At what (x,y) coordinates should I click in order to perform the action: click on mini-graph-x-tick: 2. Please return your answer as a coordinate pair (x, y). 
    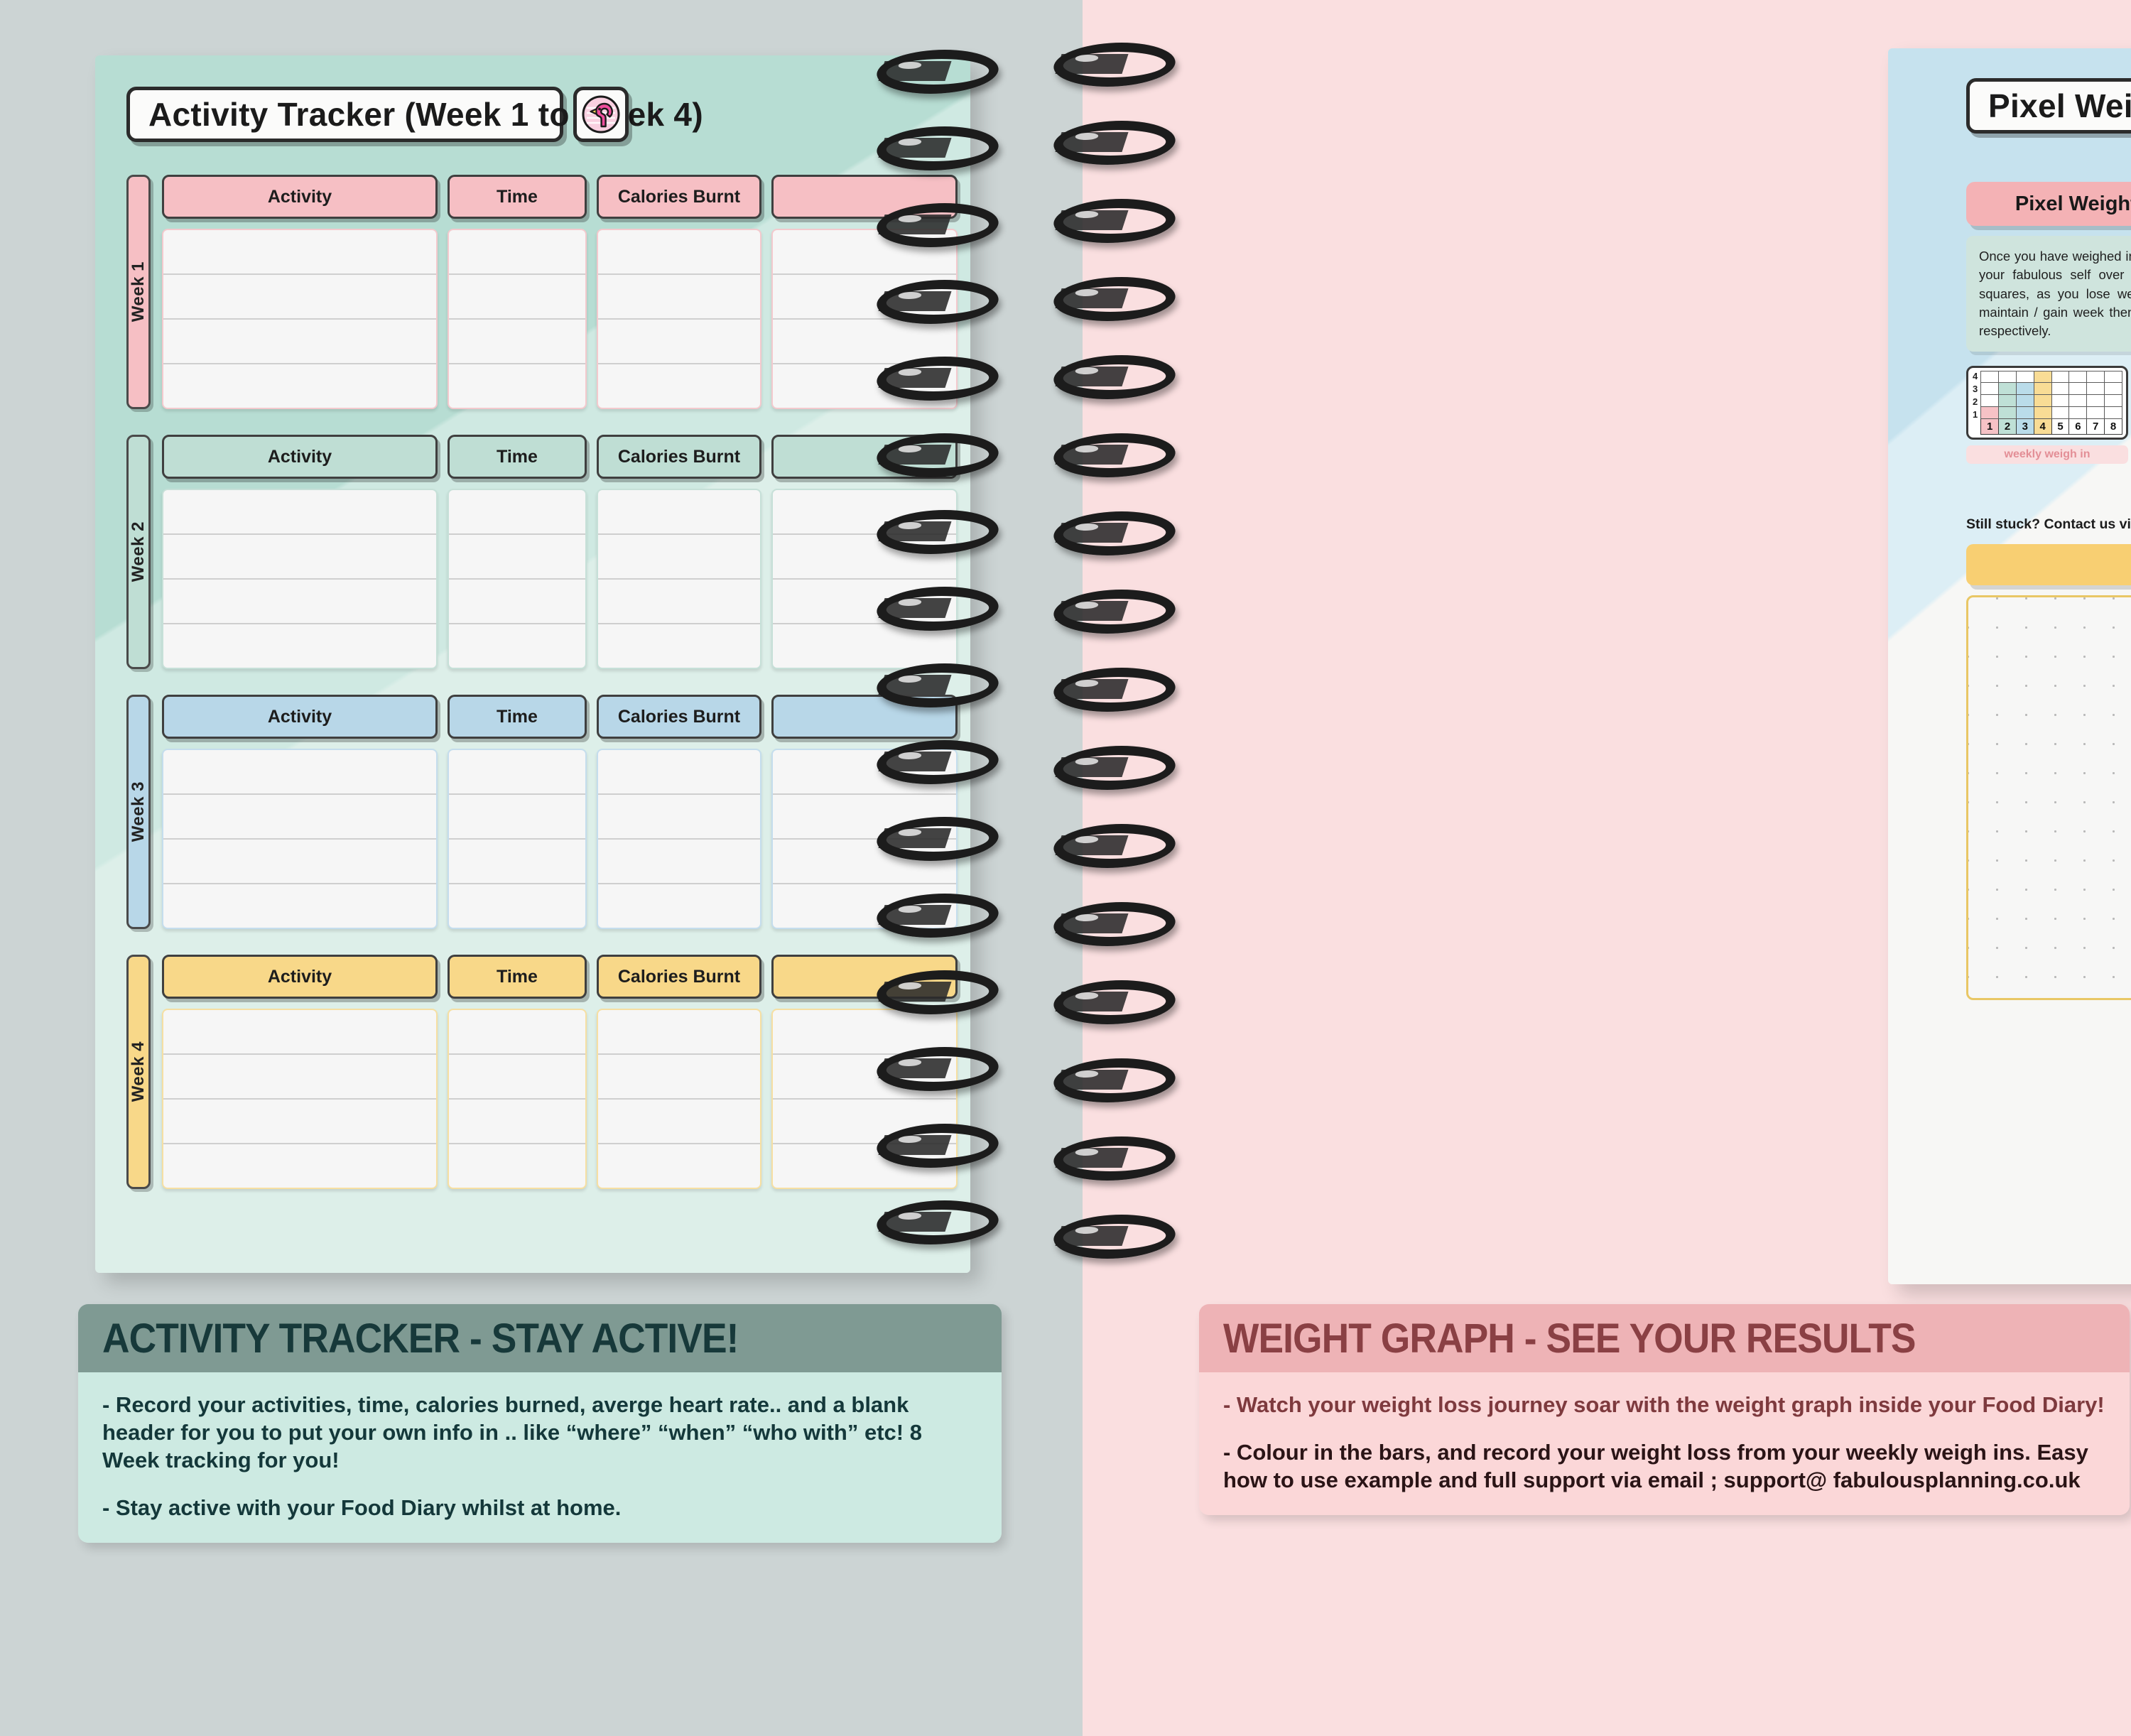
    Looking at the image, I should click on (2008, 427).